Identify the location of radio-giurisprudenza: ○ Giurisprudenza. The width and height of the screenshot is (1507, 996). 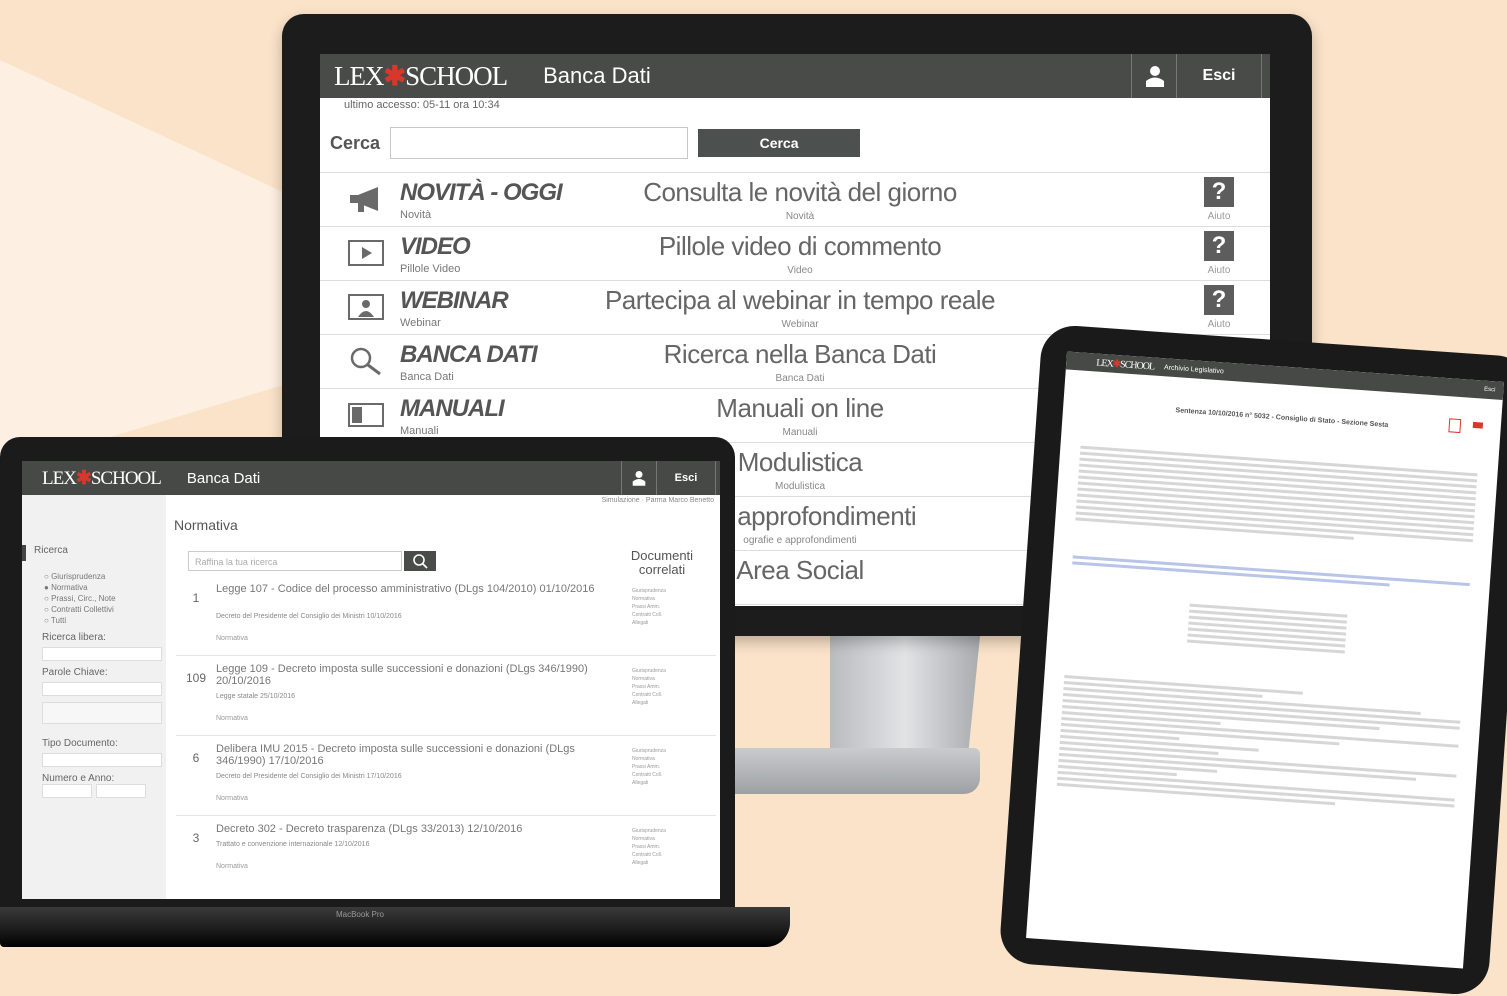
(94, 576).